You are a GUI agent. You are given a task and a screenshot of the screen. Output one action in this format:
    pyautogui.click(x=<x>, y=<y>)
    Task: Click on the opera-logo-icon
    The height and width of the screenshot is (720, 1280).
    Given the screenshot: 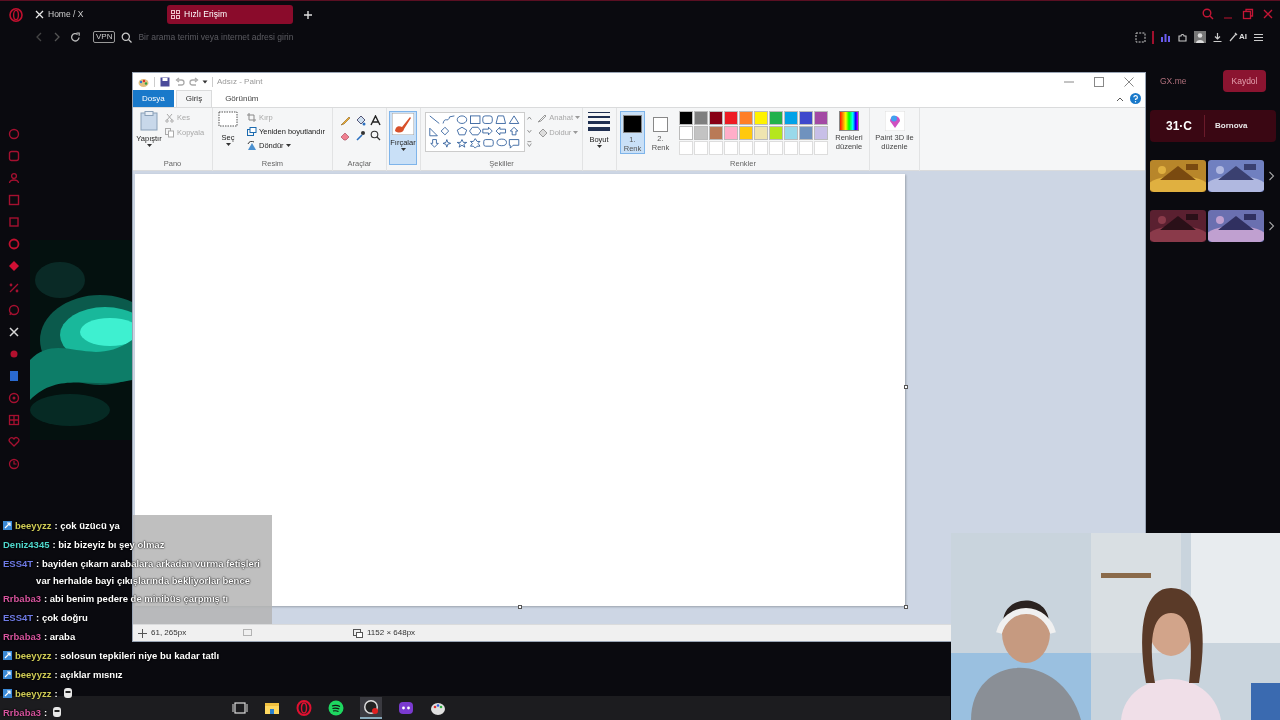 What is the action you would take?
    pyautogui.click(x=16, y=14)
    